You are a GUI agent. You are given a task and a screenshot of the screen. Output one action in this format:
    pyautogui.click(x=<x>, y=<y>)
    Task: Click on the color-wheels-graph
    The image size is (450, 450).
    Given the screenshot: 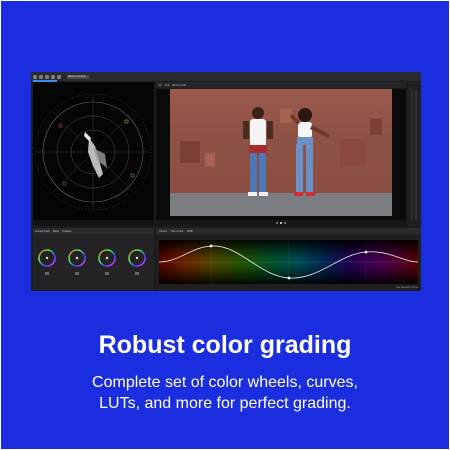 What is the action you would take?
    pyautogui.click(x=93, y=262)
    